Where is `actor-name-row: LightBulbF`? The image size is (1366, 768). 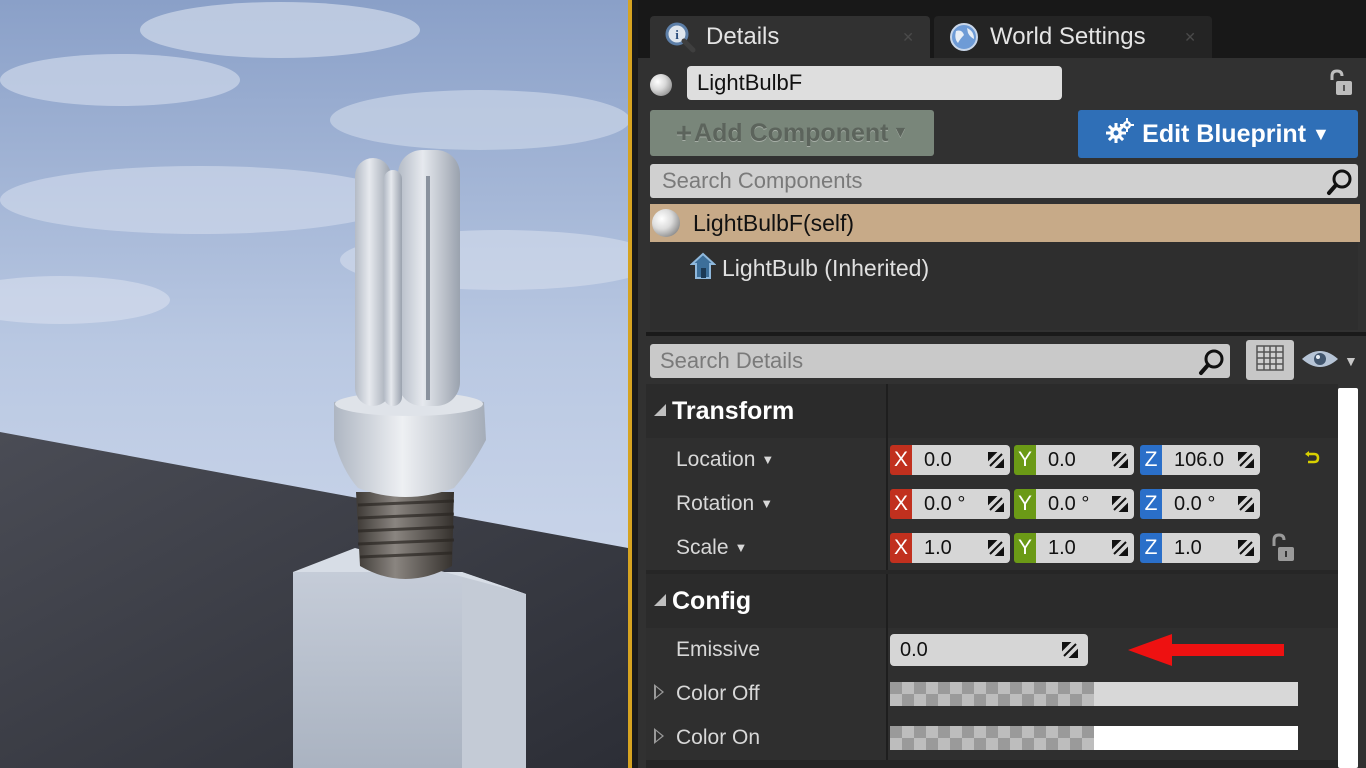 actor-name-row: LightBulbF is located at coordinates (1002, 84).